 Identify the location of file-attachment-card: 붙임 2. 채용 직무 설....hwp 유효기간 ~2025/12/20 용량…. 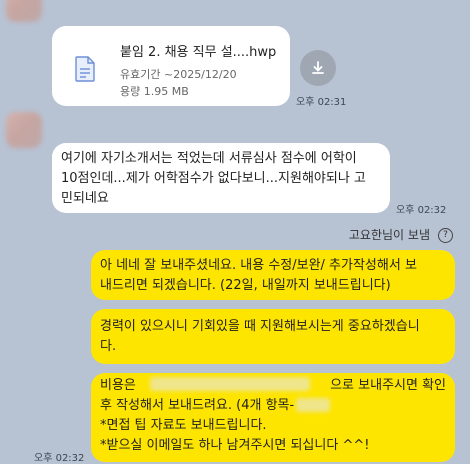
(171, 66).